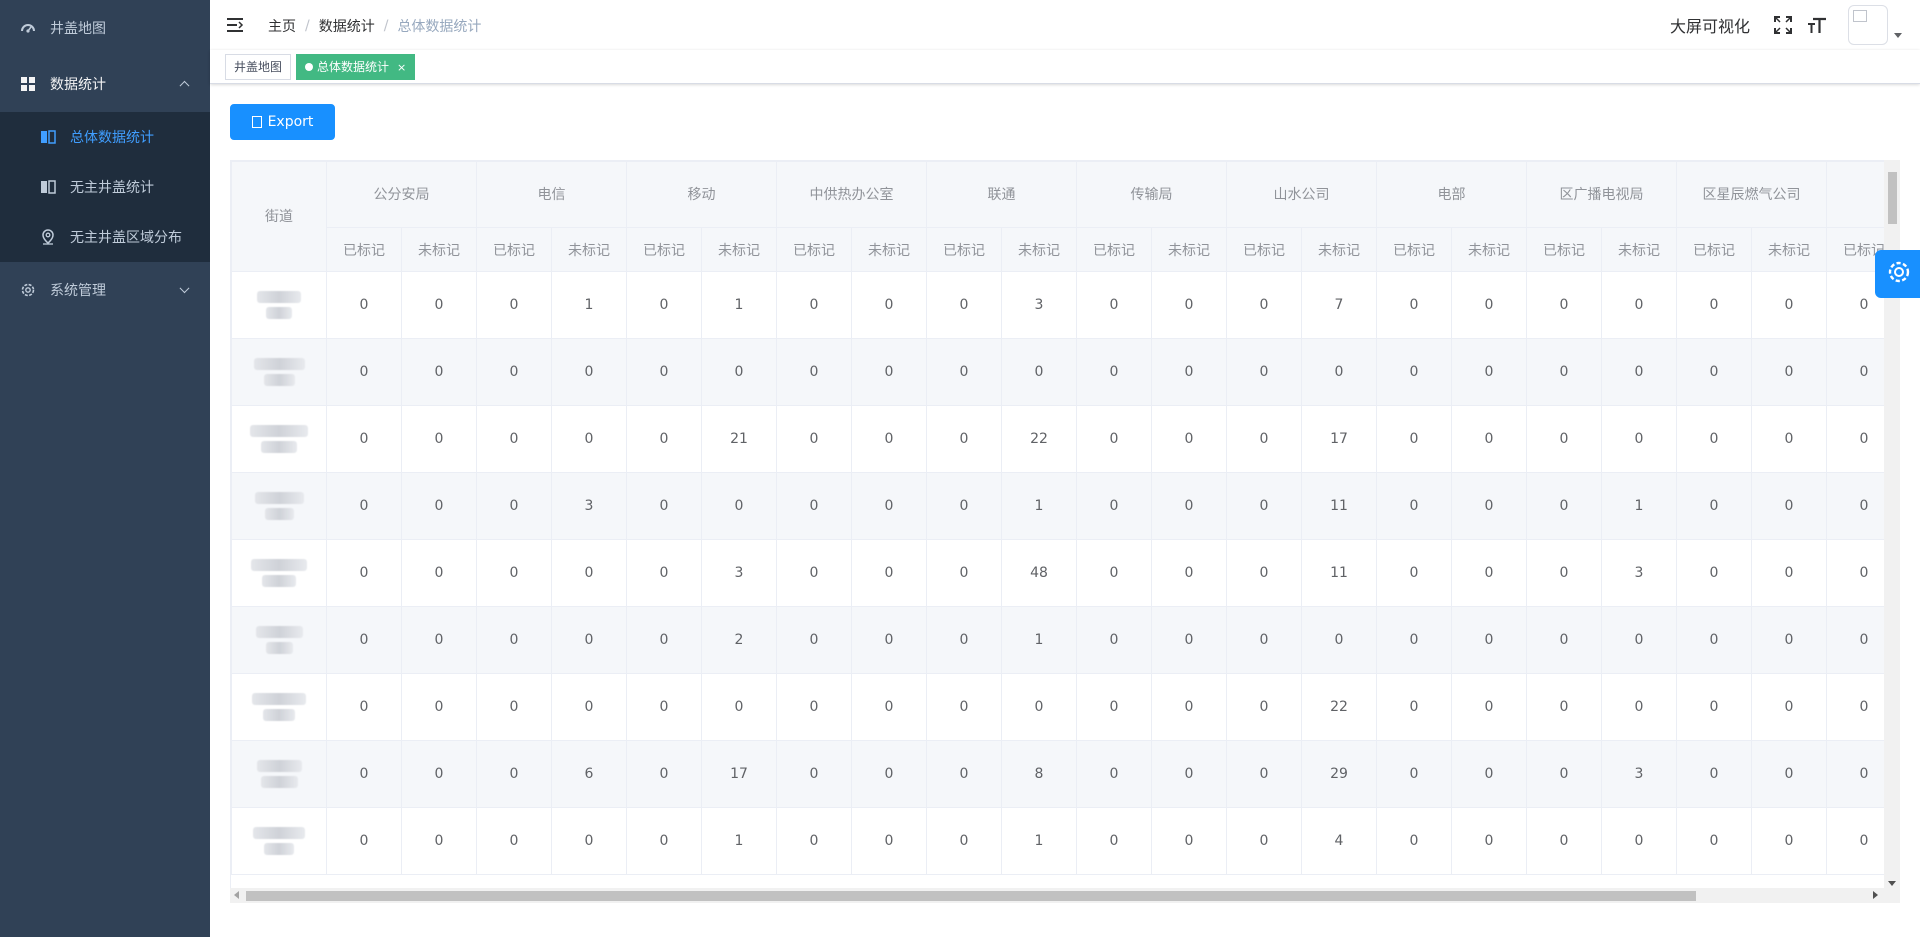  I want to click on tag-overall-statistics: 总体数据统计 ×, so click(356, 67).